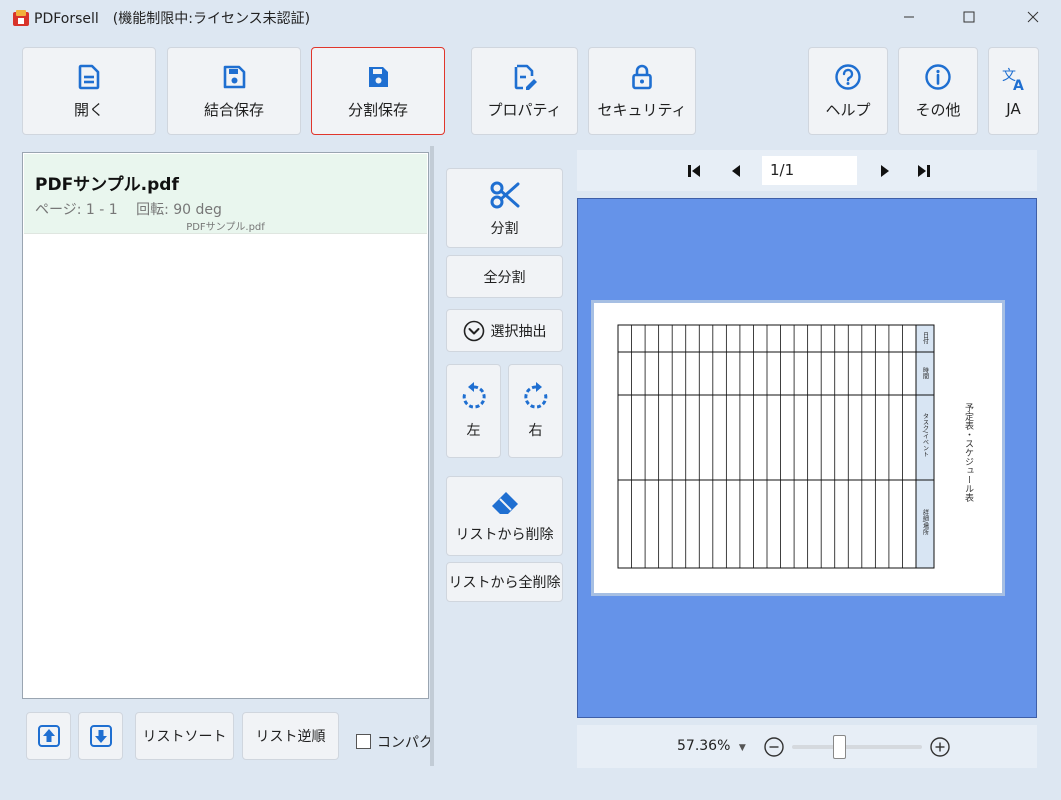  What do you see at coordinates (504, 195) in the screenshot?
I see `scissors-icon` at bounding box center [504, 195].